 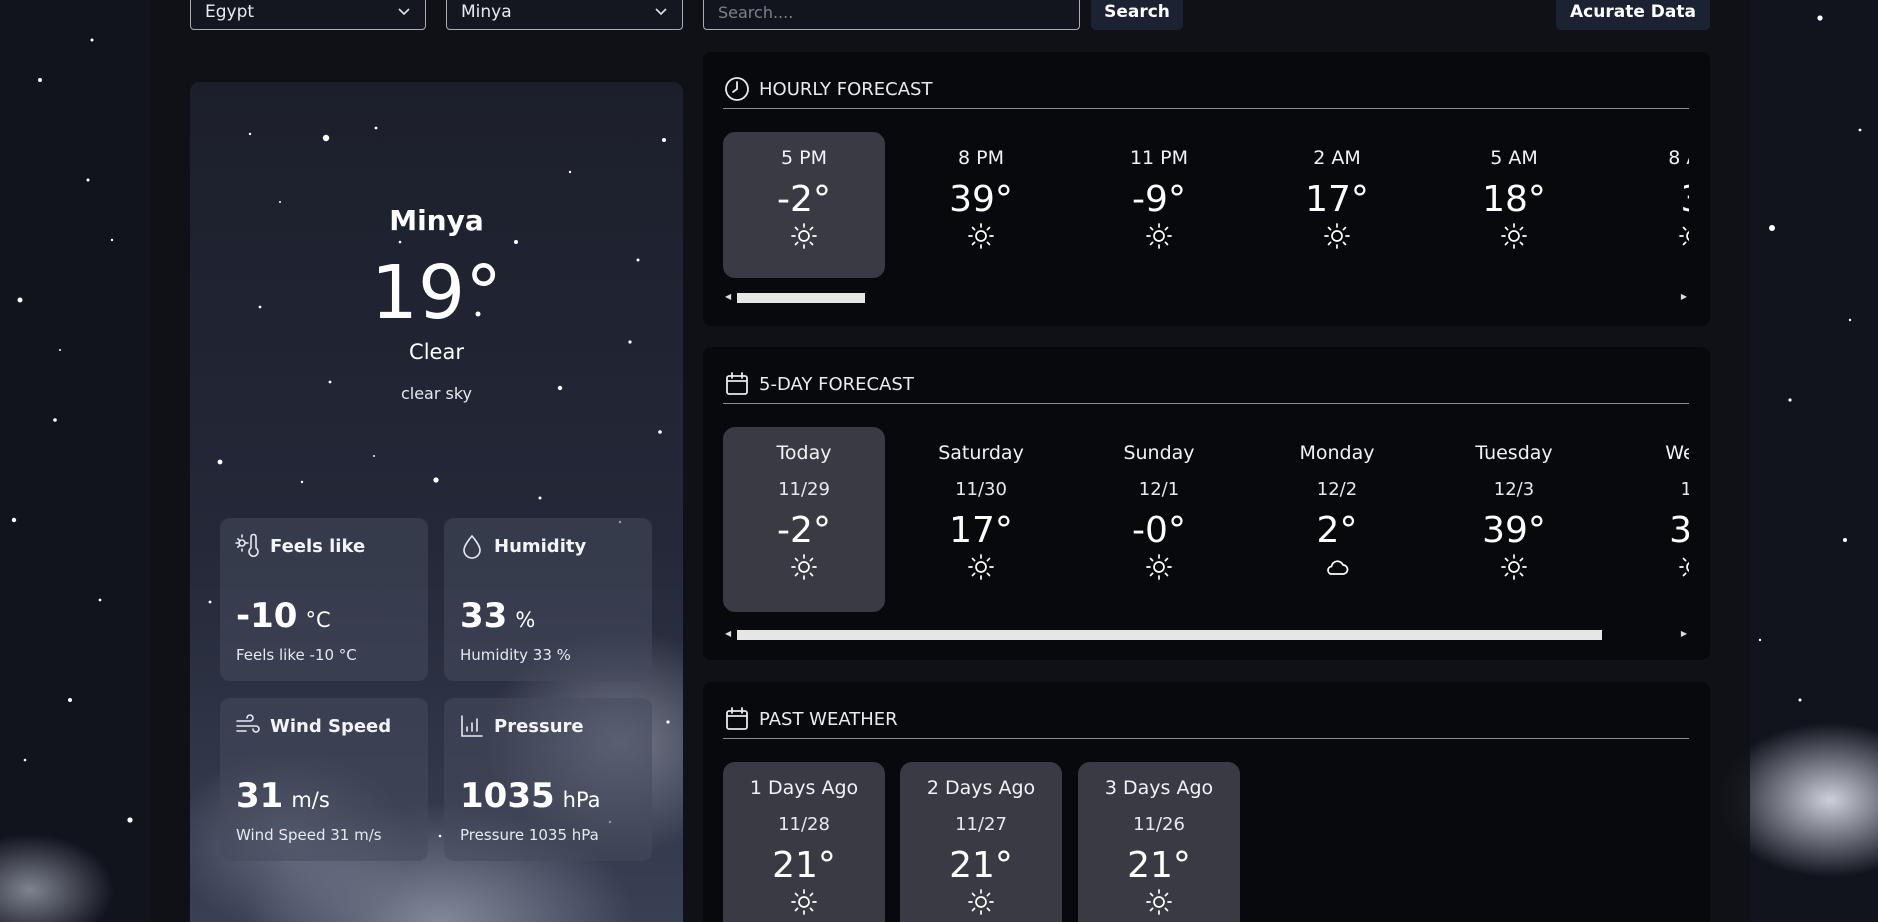 What do you see at coordinates (1684, 489) in the screenshot?
I see `daily-date: 12` at bounding box center [1684, 489].